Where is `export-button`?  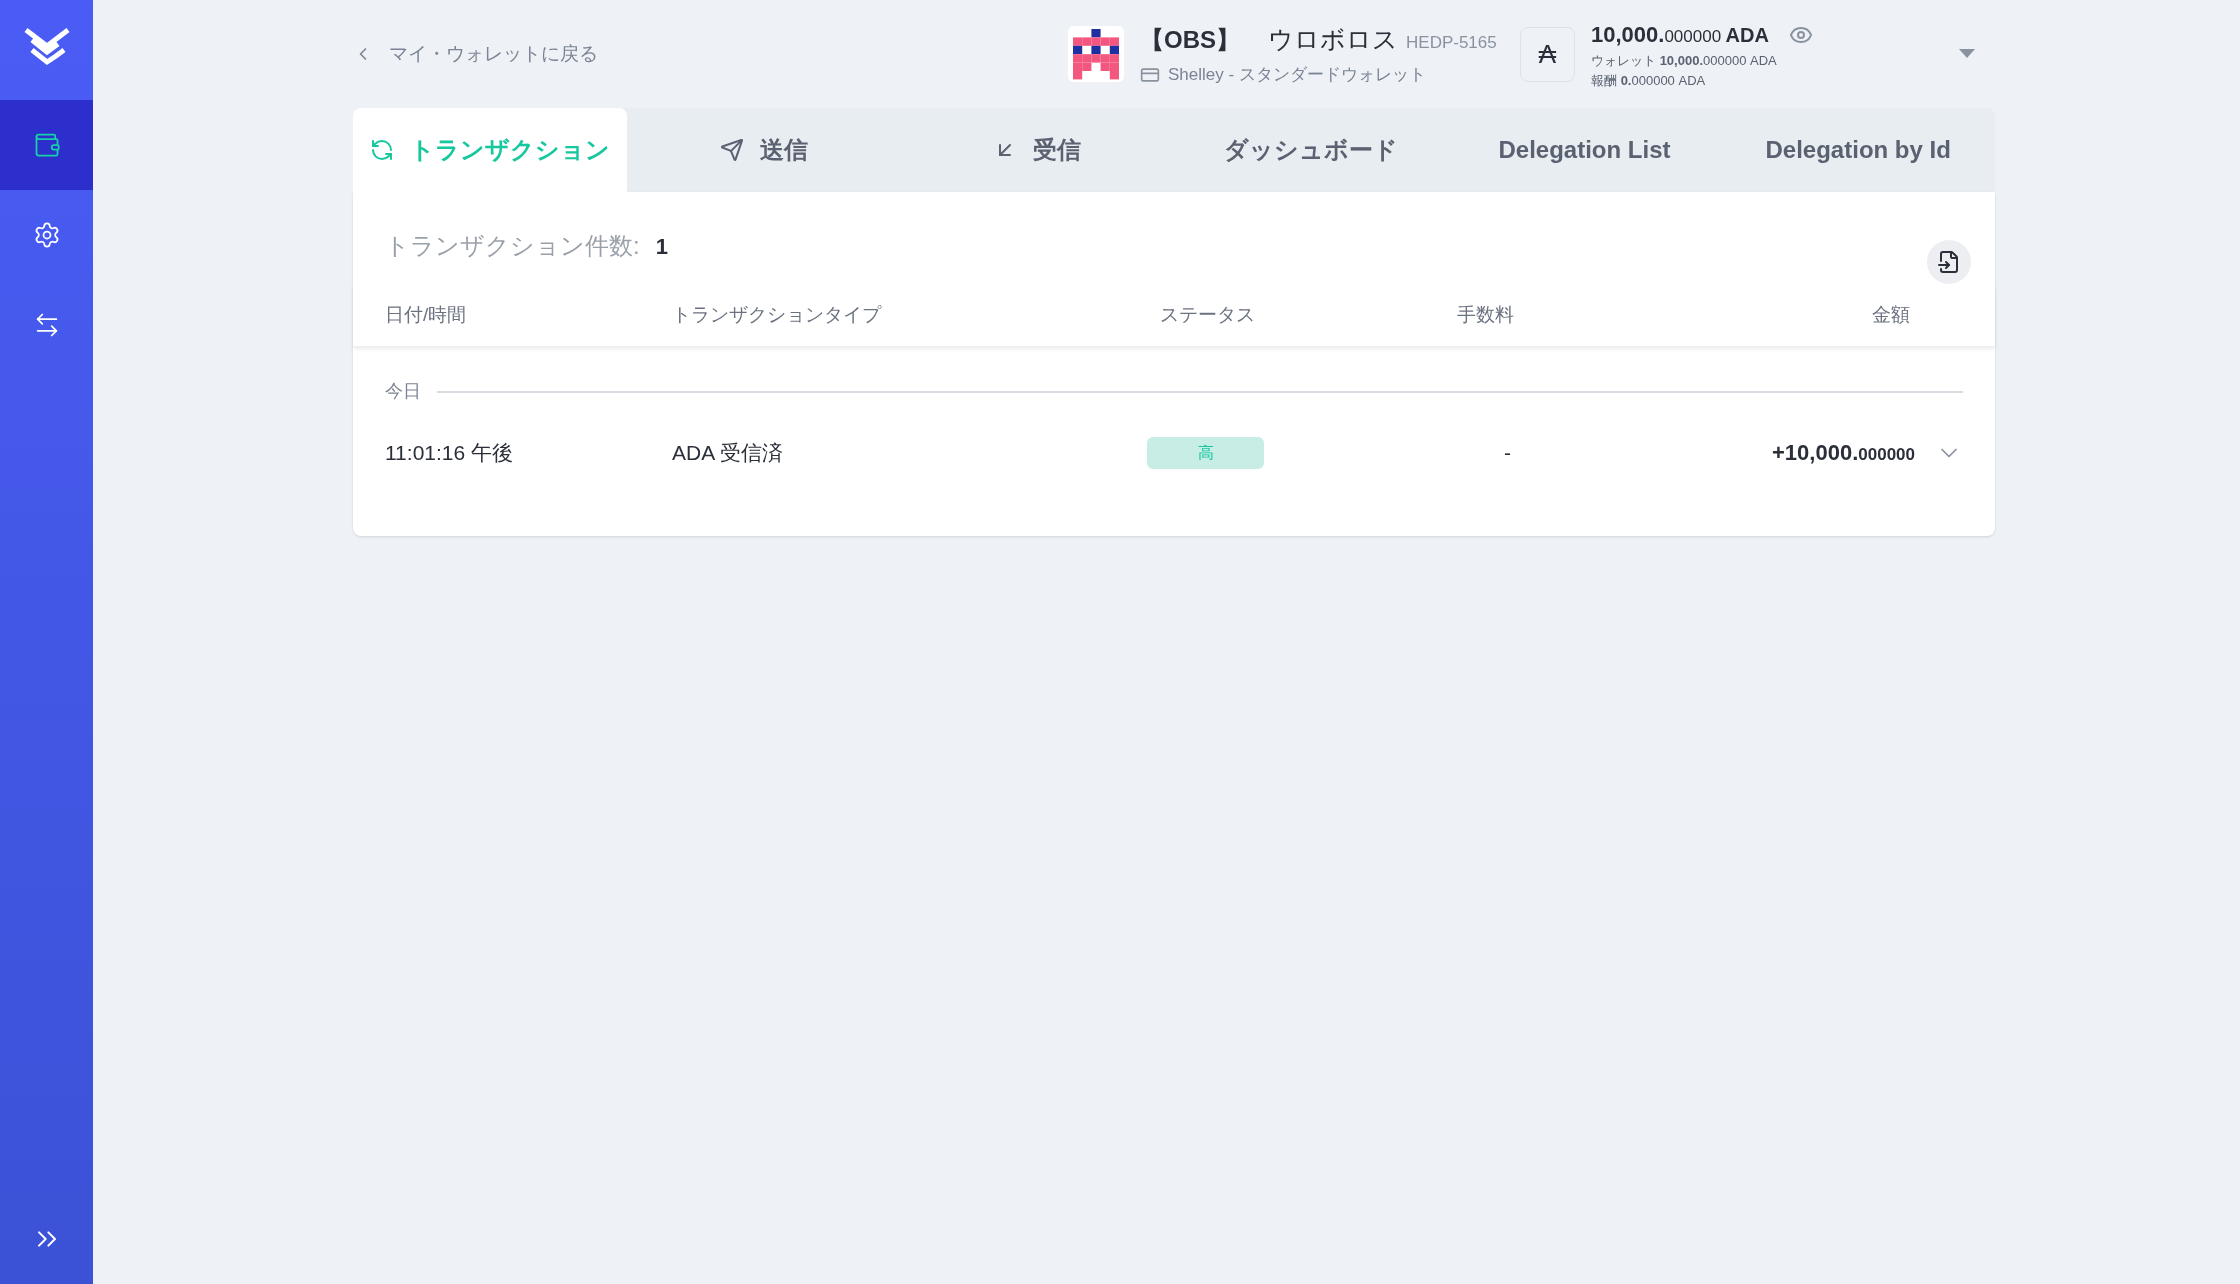
export-button is located at coordinates (1949, 262).